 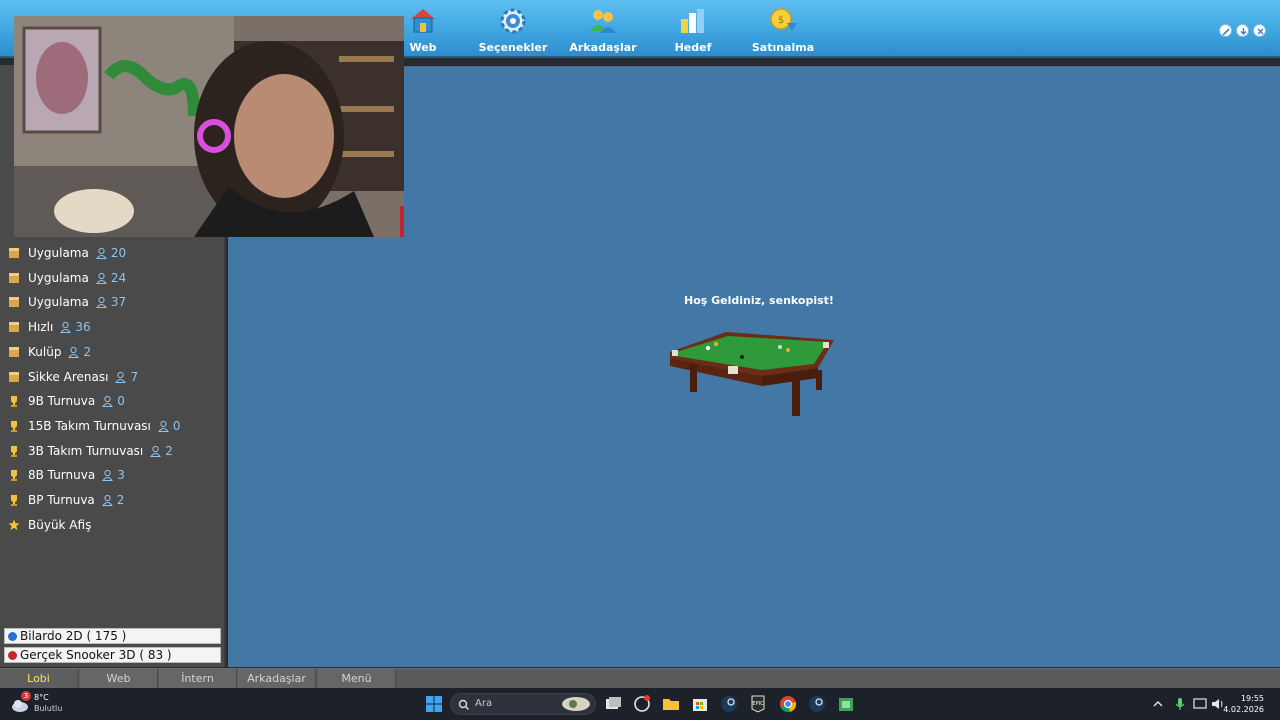 What do you see at coordinates (118, 278) in the screenshot?
I see `sidebar-item-count: 24` at bounding box center [118, 278].